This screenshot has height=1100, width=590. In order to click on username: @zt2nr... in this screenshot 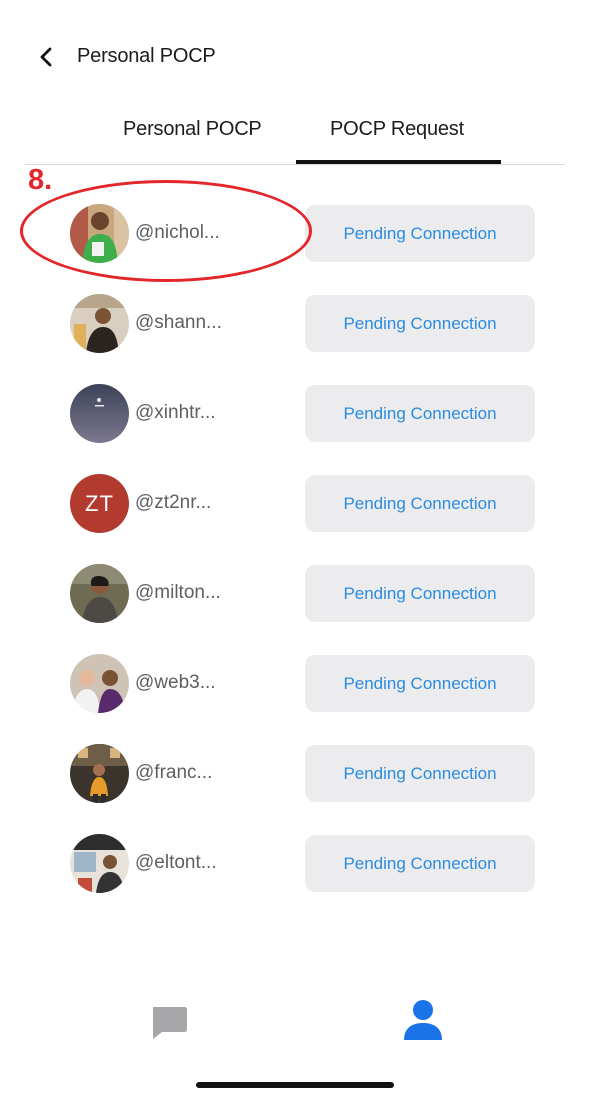, I will do `click(173, 503)`.